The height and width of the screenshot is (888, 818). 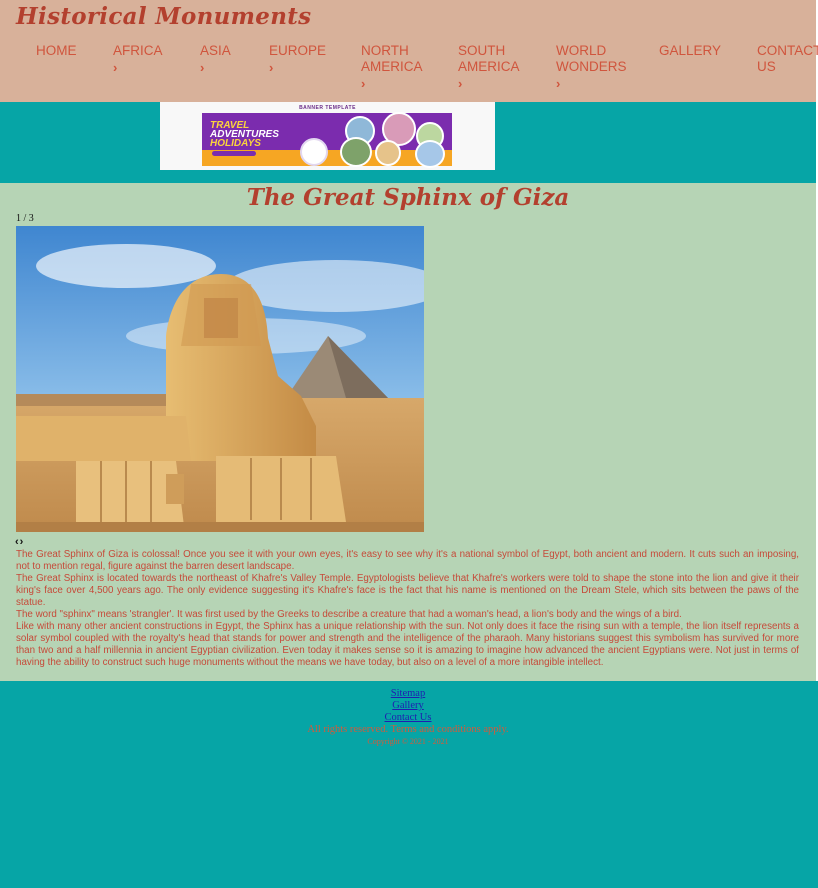 What do you see at coordinates (163, 16) in the screenshot?
I see `site-logo: Historical Monuments` at bounding box center [163, 16].